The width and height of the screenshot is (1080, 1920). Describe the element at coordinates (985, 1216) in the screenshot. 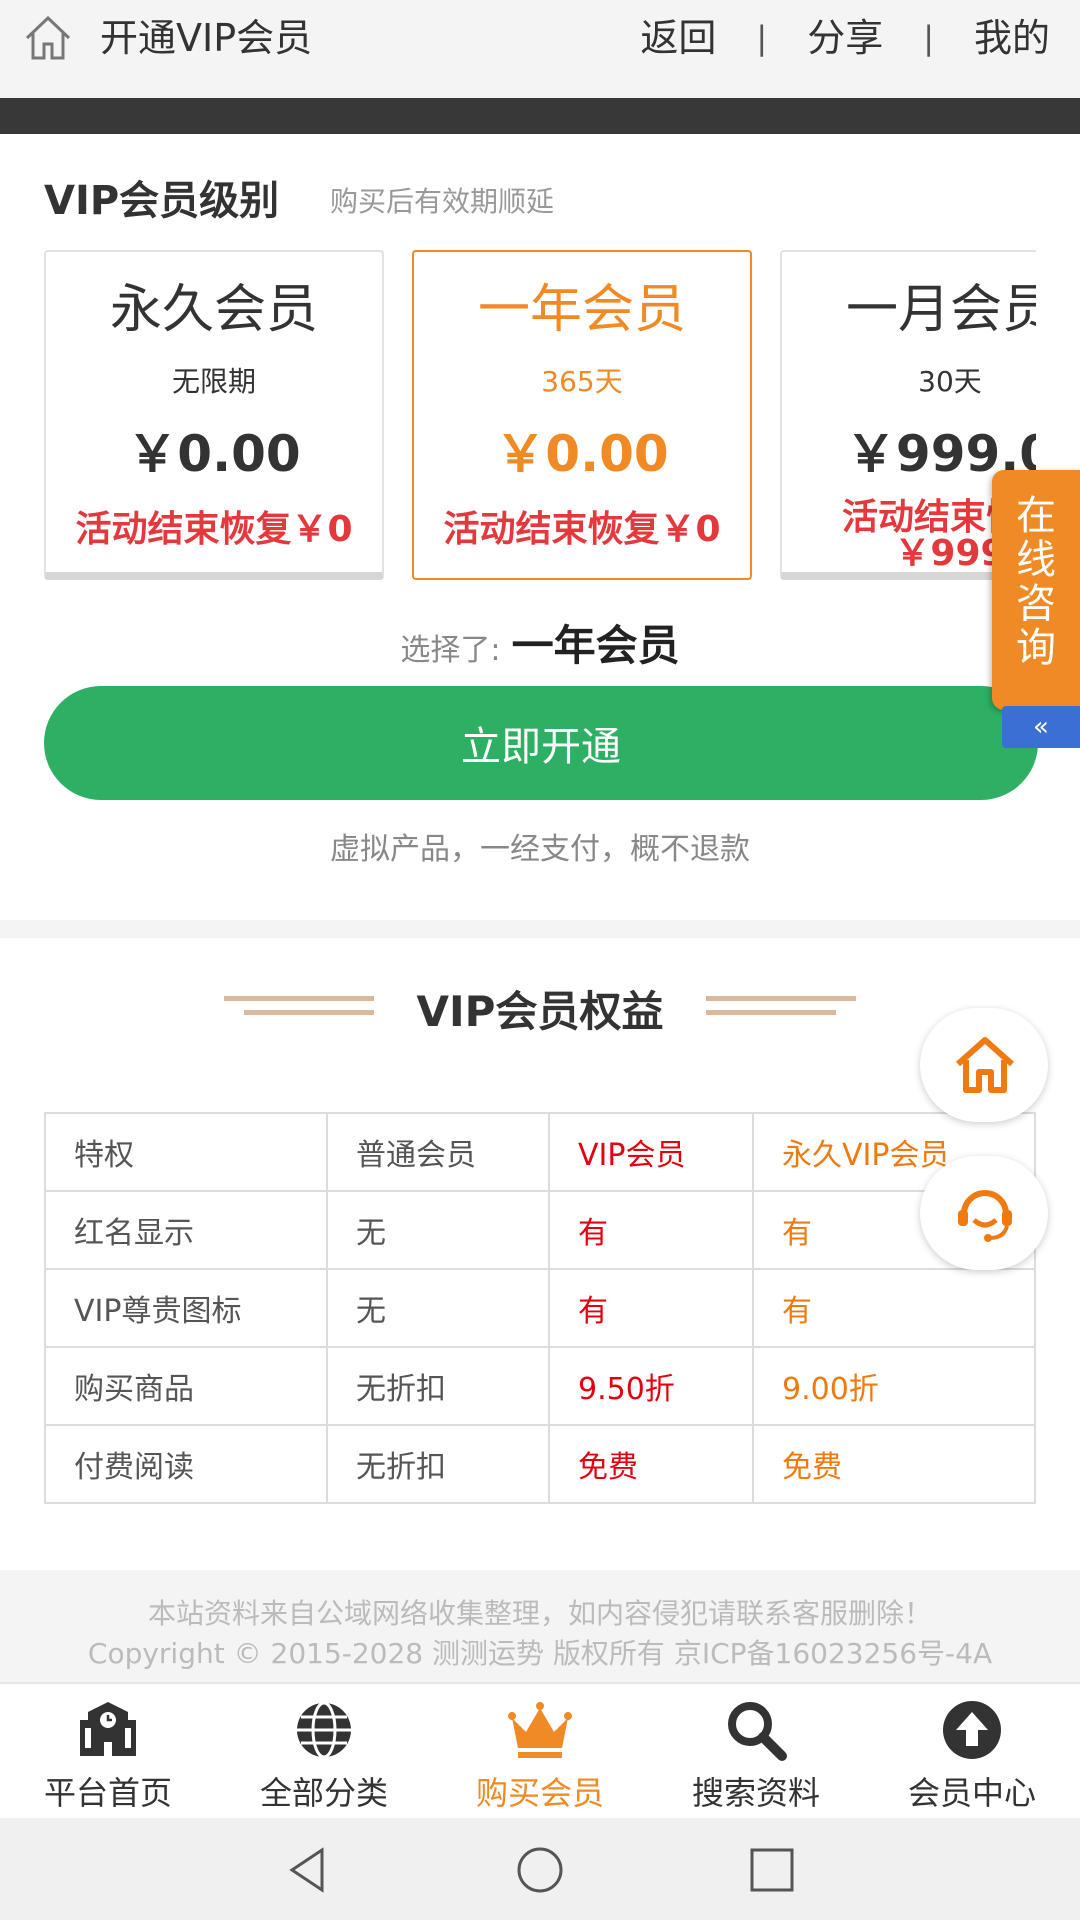

I see `headset-icon` at that location.